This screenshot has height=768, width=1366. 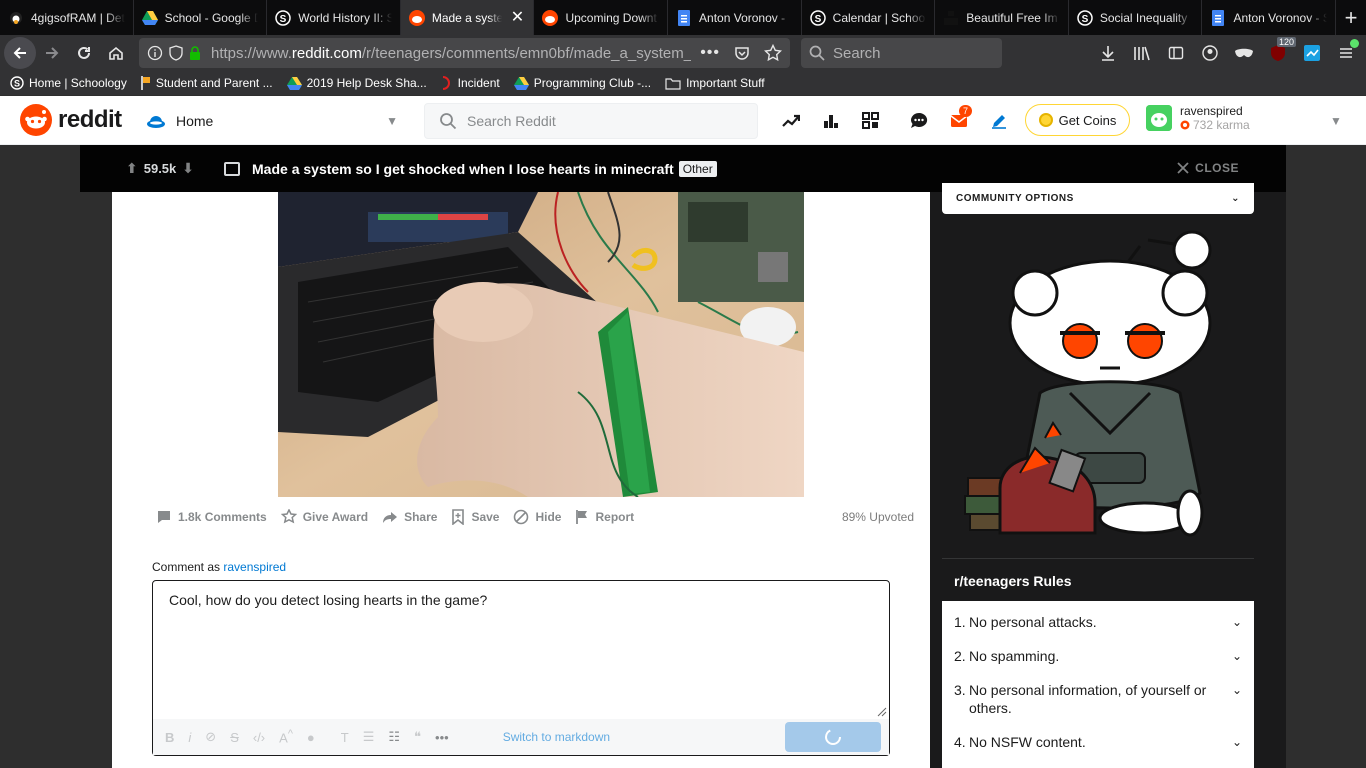 What do you see at coordinates (871, 121) in the screenshot?
I see `reddit-premium-button` at bounding box center [871, 121].